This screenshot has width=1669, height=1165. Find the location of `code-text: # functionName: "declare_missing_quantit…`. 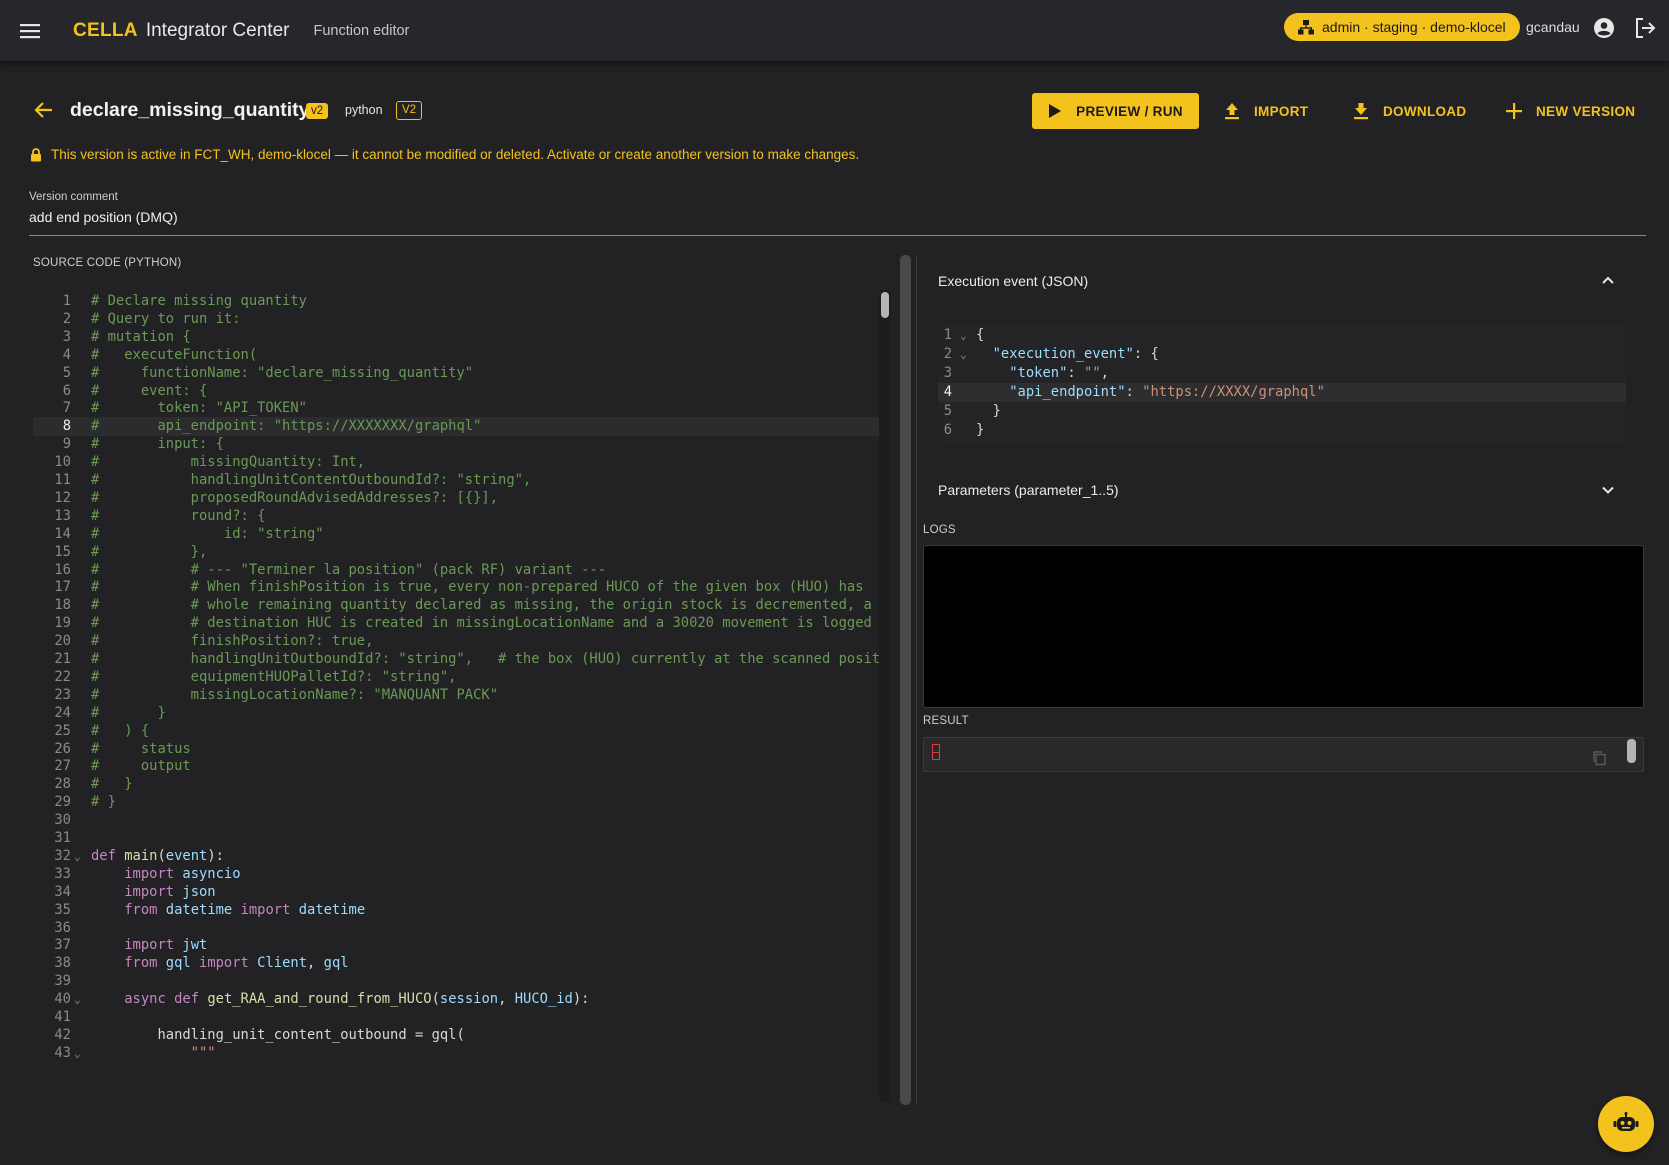

code-text: # functionName: "declare_missing_quantit… is located at coordinates (282, 372).